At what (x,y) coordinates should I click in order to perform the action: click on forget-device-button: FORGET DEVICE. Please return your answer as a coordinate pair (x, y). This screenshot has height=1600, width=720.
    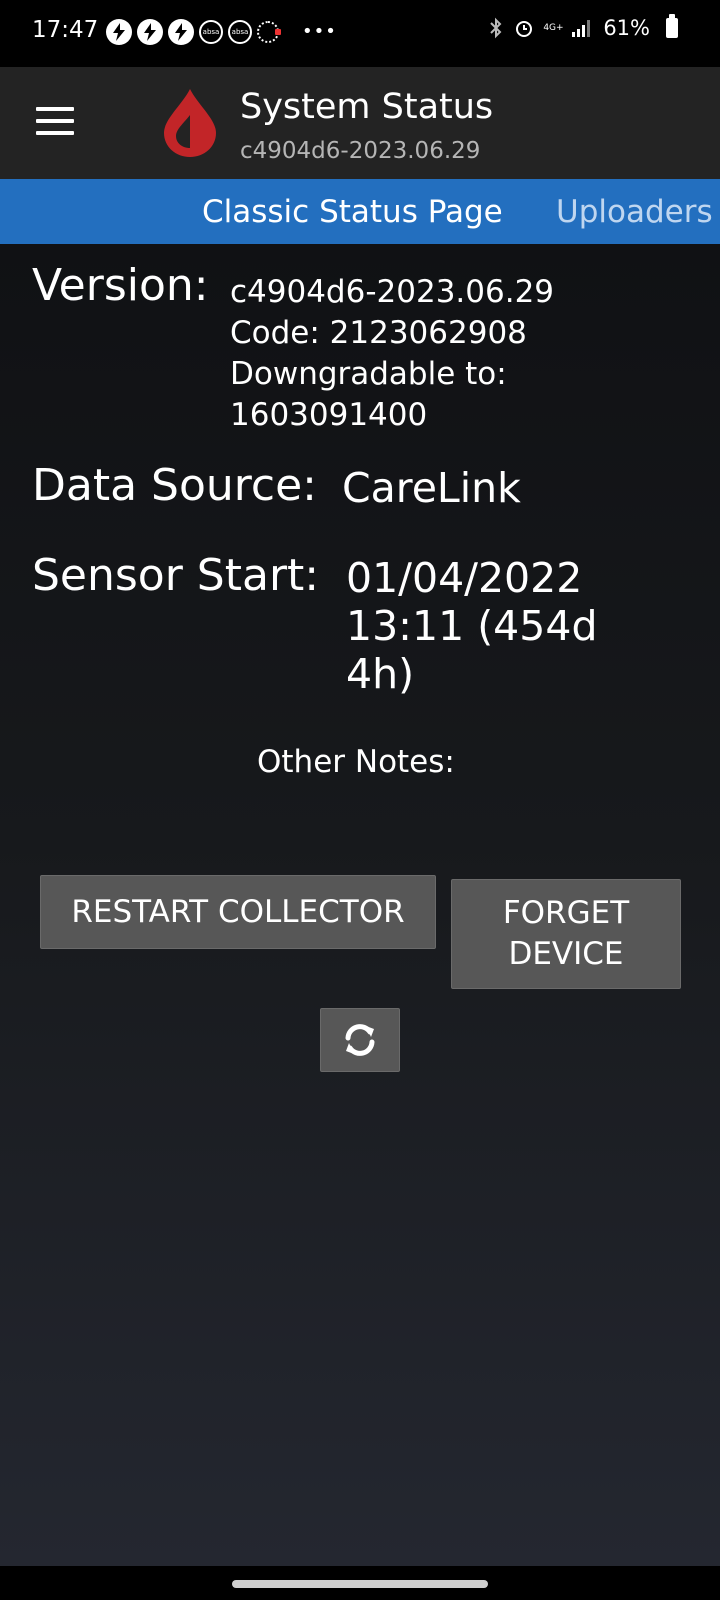
    Looking at the image, I should click on (566, 934).